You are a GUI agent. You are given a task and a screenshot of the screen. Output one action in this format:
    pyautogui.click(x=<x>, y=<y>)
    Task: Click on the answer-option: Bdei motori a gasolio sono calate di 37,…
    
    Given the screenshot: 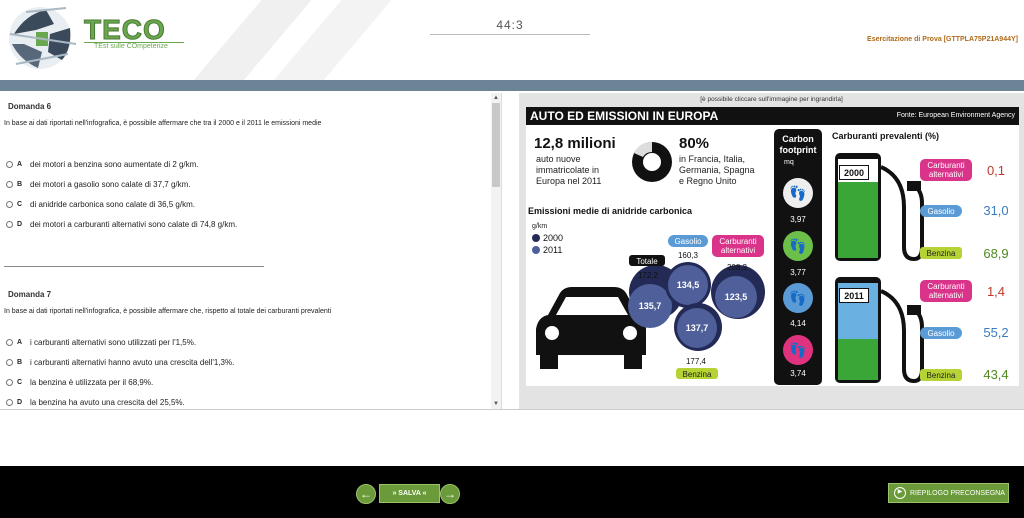 What is the action you would take?
    pyautogui.click(x=98, y=184)
    